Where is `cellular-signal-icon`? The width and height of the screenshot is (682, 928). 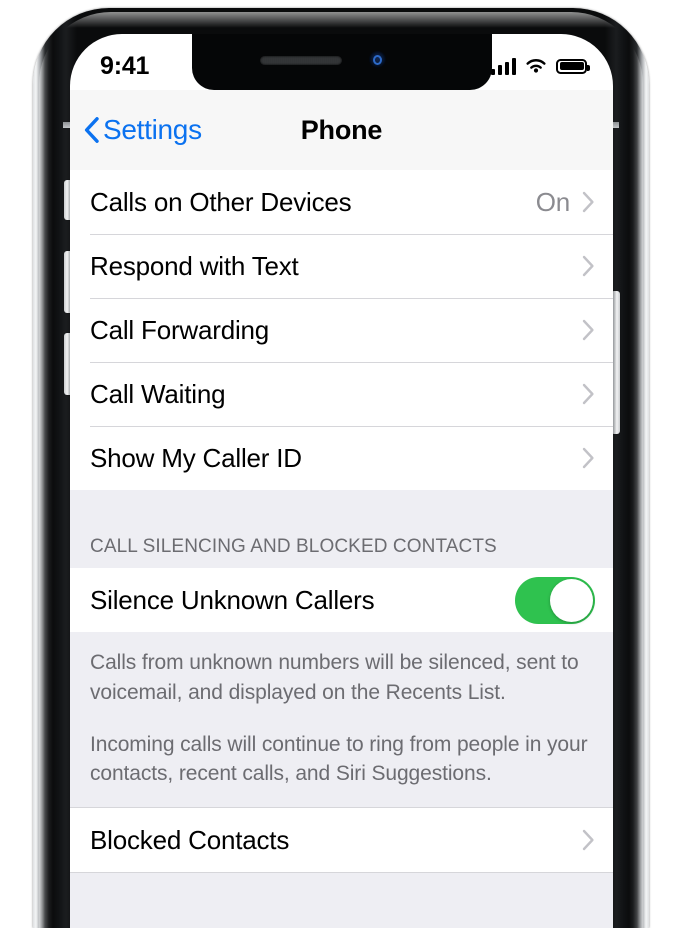
cellular-signal-icon is located at coordinates (503, 66).